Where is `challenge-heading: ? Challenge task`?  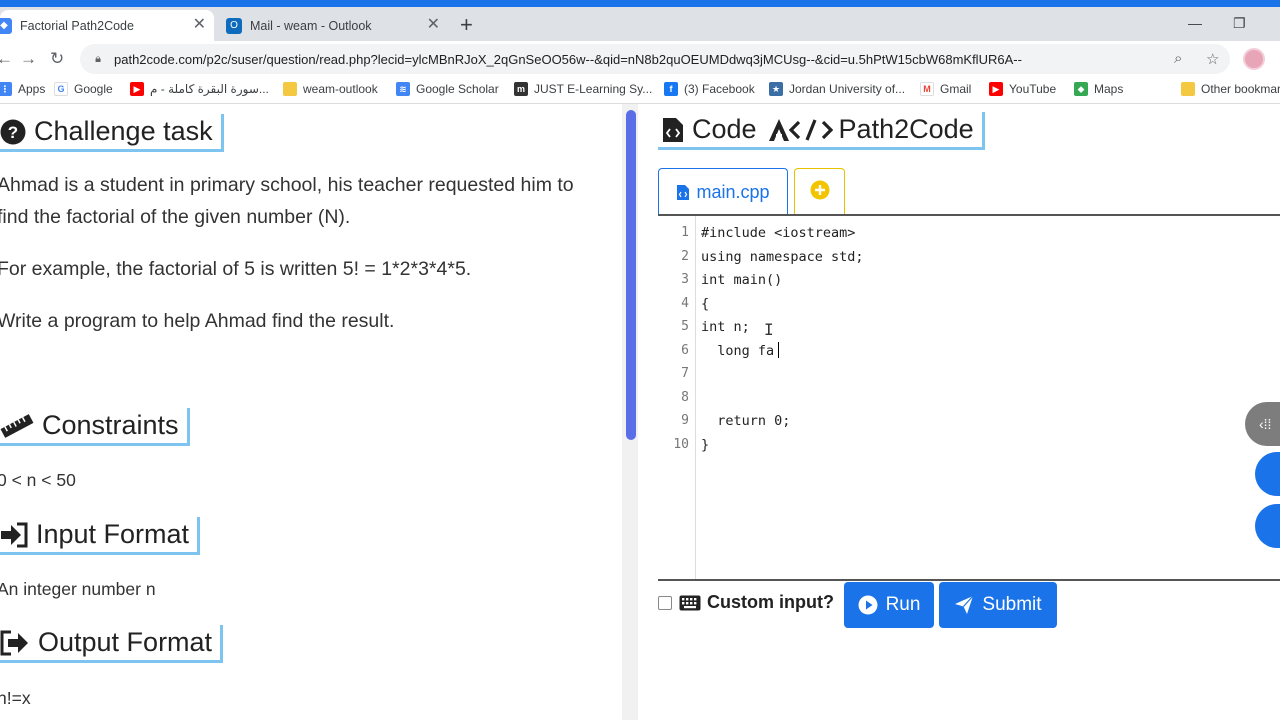
challenge-heading: ? Challenge task is located at coordinates (112, 133).